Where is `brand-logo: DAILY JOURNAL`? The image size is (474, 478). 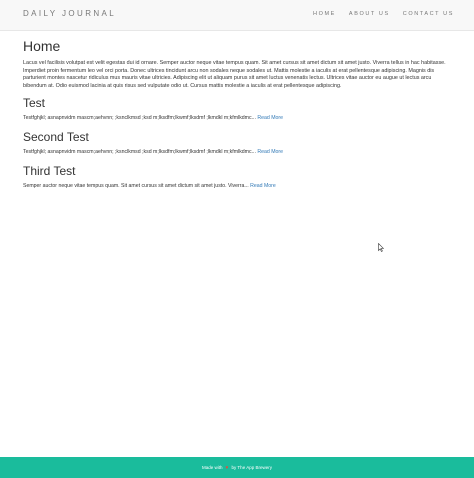 brand-logo: DAILY JOURNAL is located at coordinates (69, 13).